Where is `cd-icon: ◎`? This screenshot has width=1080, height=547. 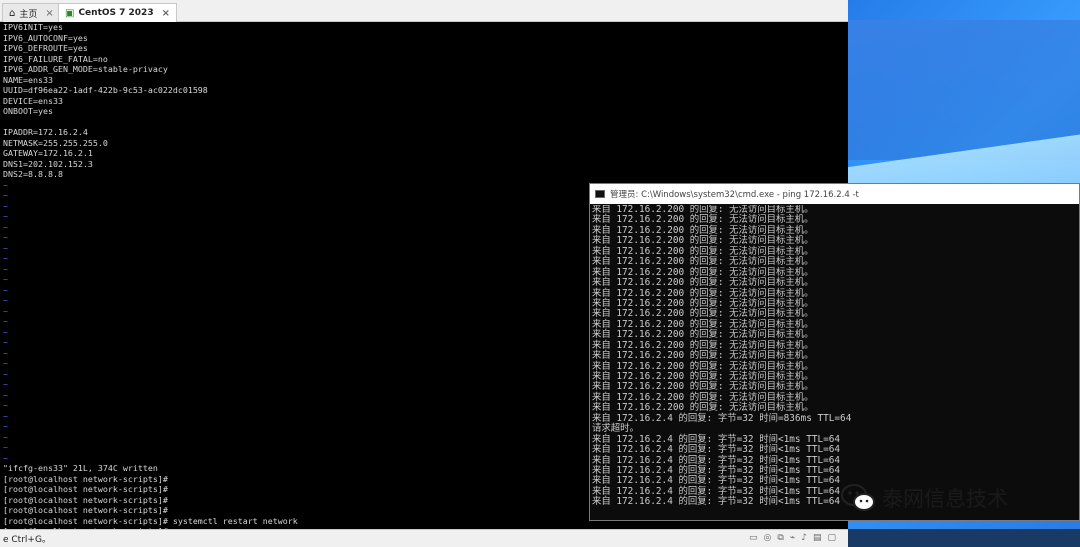
cd-icon: ◎ is located at coordinates (768, 538).